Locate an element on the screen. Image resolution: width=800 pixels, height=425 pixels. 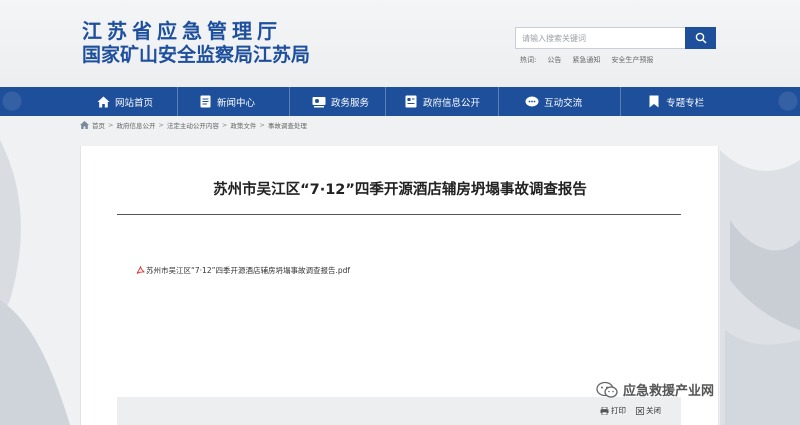
nav-item-news: 新闻中心 is located at coordinates (233, 101).